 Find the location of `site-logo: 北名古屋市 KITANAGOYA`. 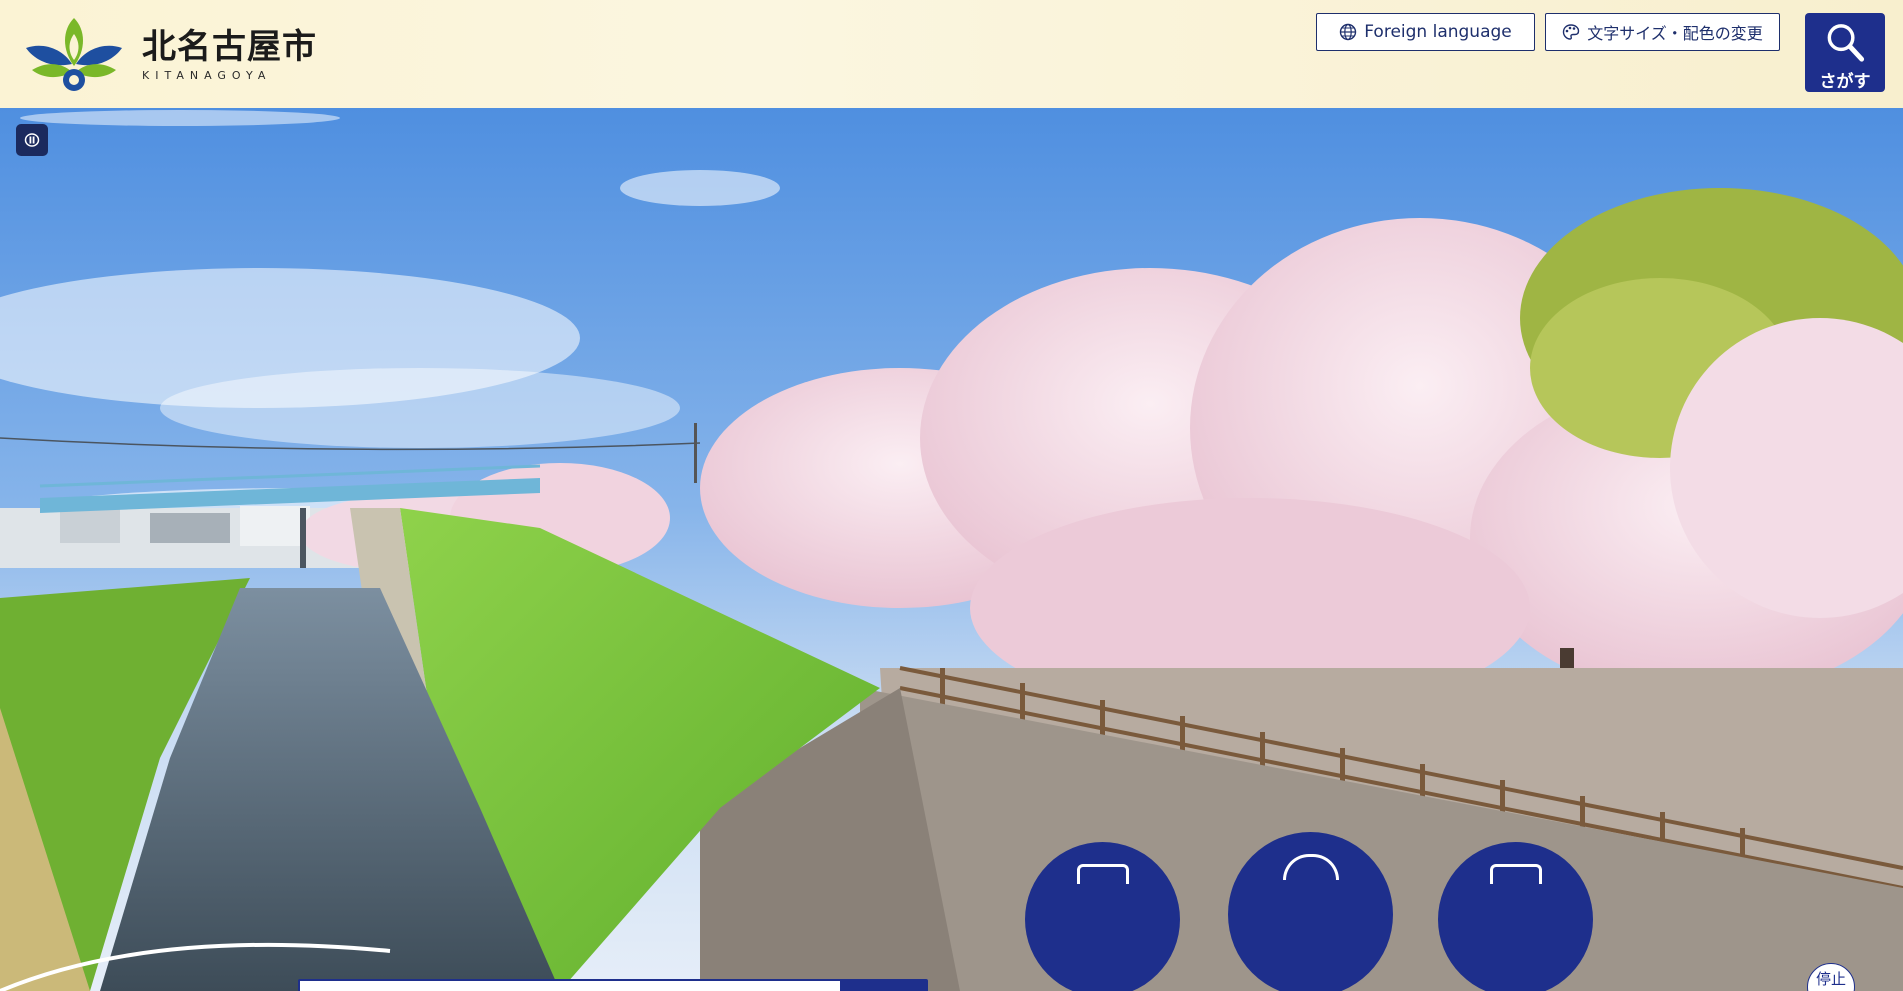

site-logo: 北名古屋市 KITANAGOYA is located at coordinates (177, 54).